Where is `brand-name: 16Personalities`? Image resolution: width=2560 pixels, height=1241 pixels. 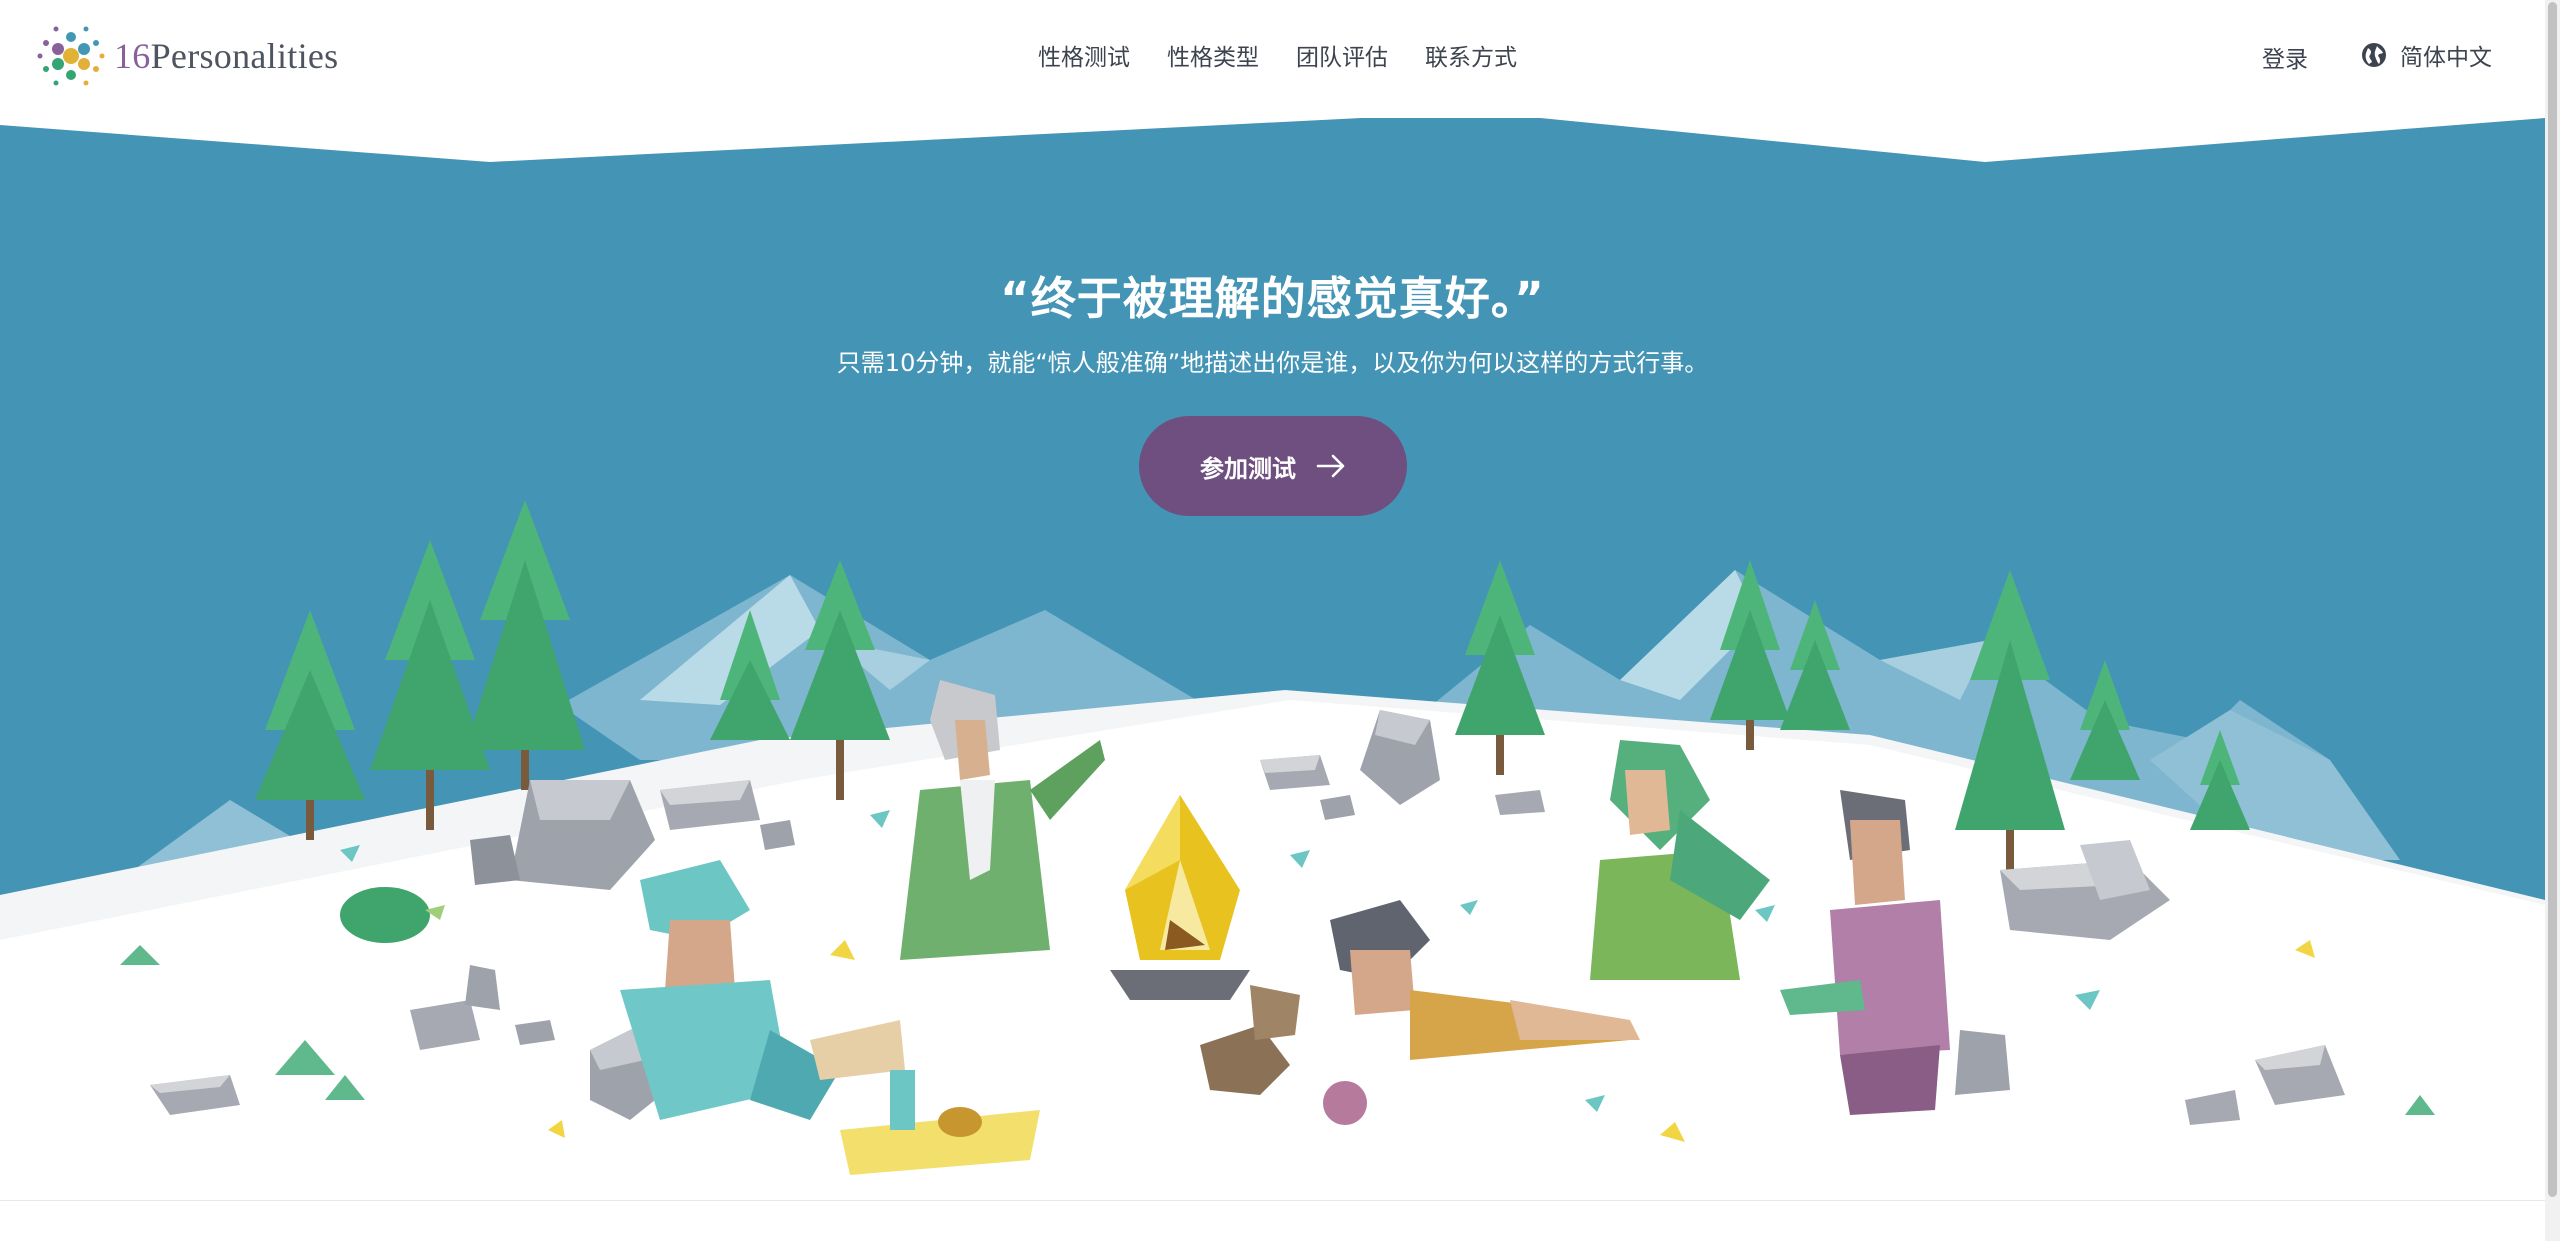
brand-name: 16Personalities is located at coordinates (226, 56).